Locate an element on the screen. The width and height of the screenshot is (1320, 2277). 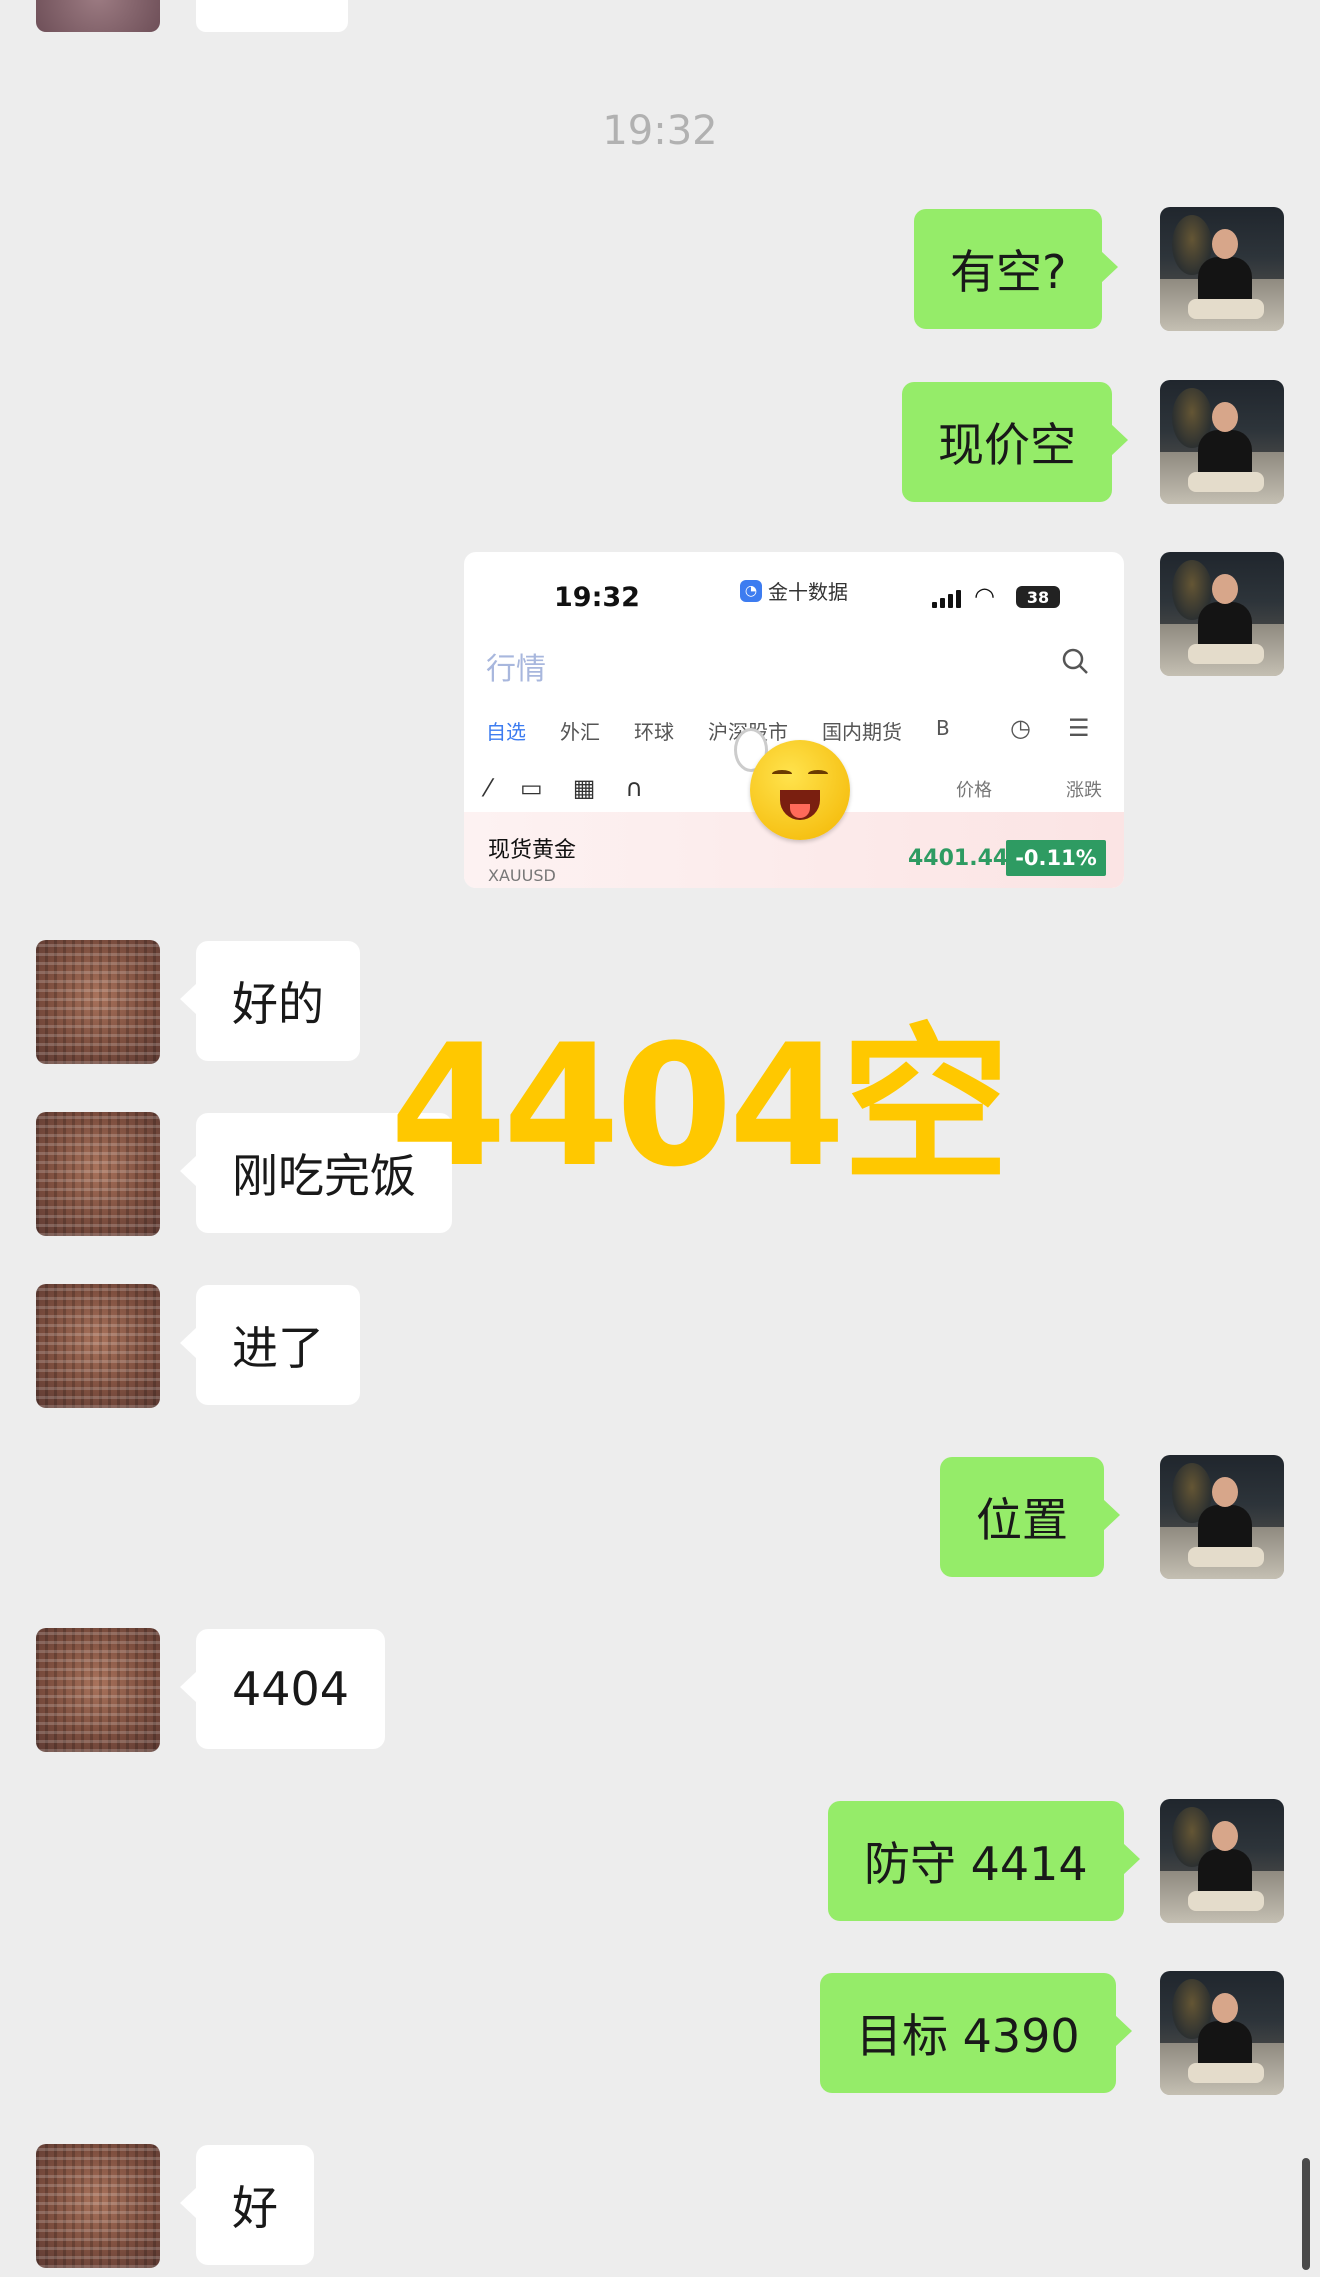
scrollbar is located at coordinates (1306, 2214).